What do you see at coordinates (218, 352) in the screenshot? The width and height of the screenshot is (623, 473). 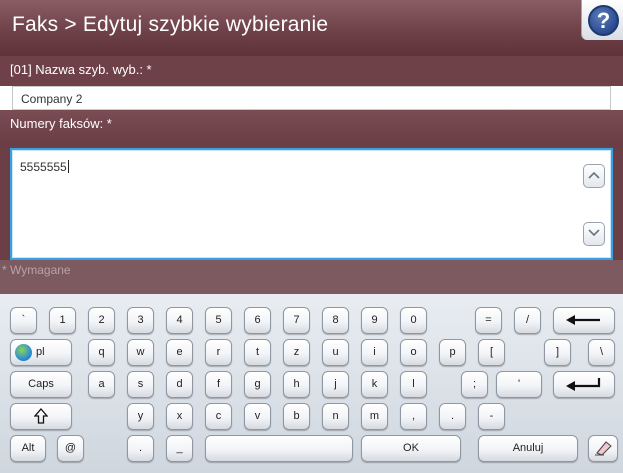 I see `key-r: r` at bounding box center [218, 352].